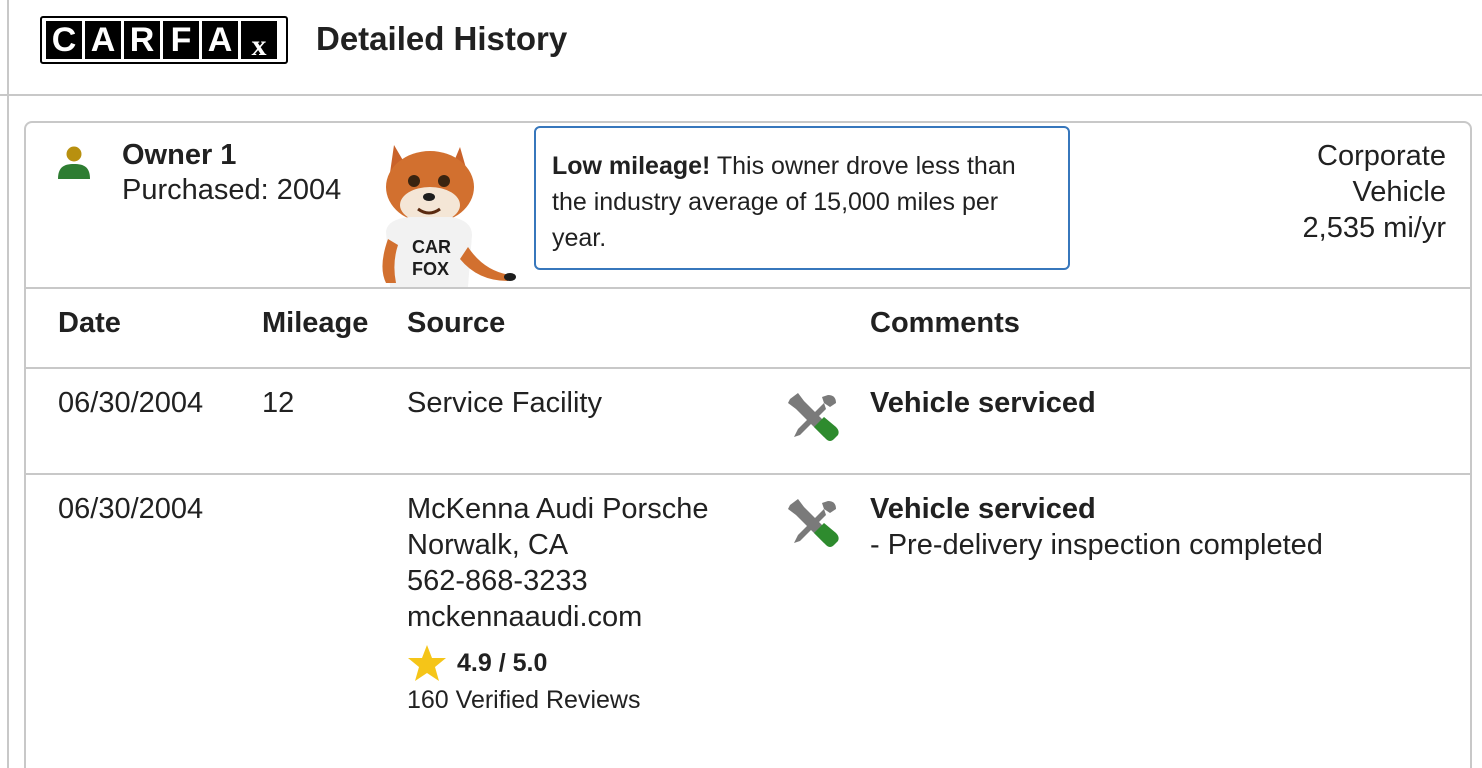 The height and width of the screenshot is (768, 1482). Describe the element at coordinates (1096, 545) in the screenshot. I see `row-comment-detail: - Pre-delivery inspection completed` at that location.